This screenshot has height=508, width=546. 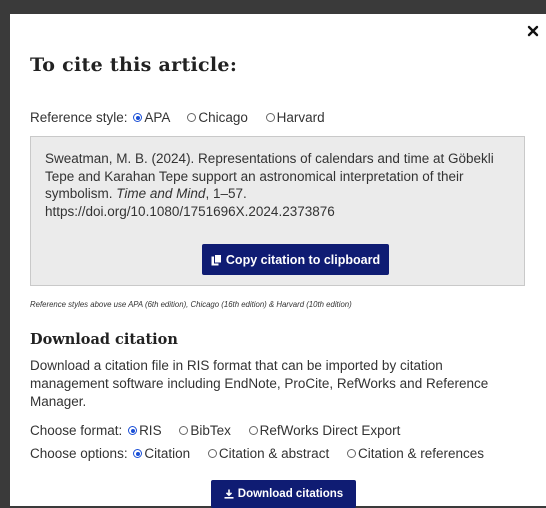 What do you see at coordinates (229, 494) in the screenshot?
I see `download-icon` at bounding box center [229, 494].